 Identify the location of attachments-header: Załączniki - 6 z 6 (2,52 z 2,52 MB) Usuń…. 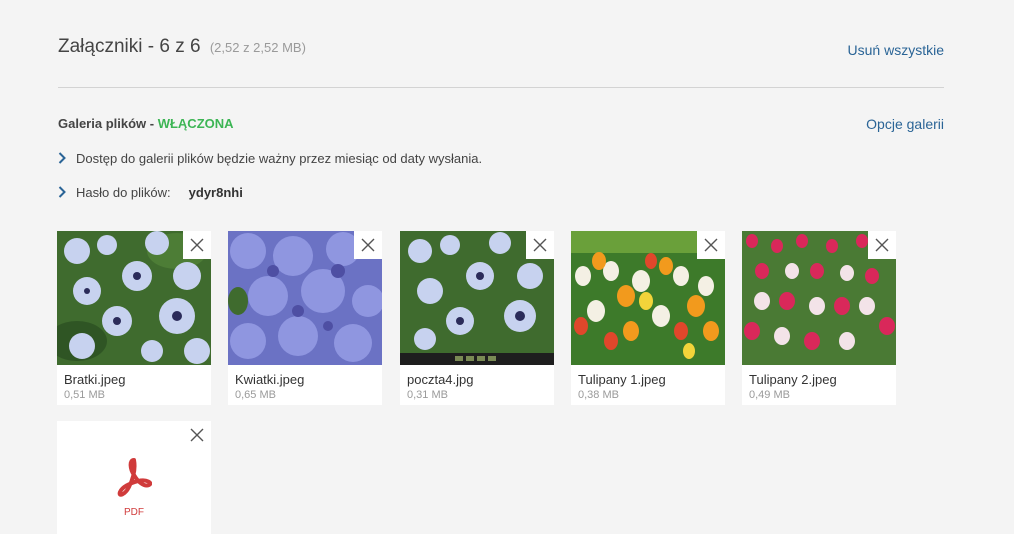
(501, 51).